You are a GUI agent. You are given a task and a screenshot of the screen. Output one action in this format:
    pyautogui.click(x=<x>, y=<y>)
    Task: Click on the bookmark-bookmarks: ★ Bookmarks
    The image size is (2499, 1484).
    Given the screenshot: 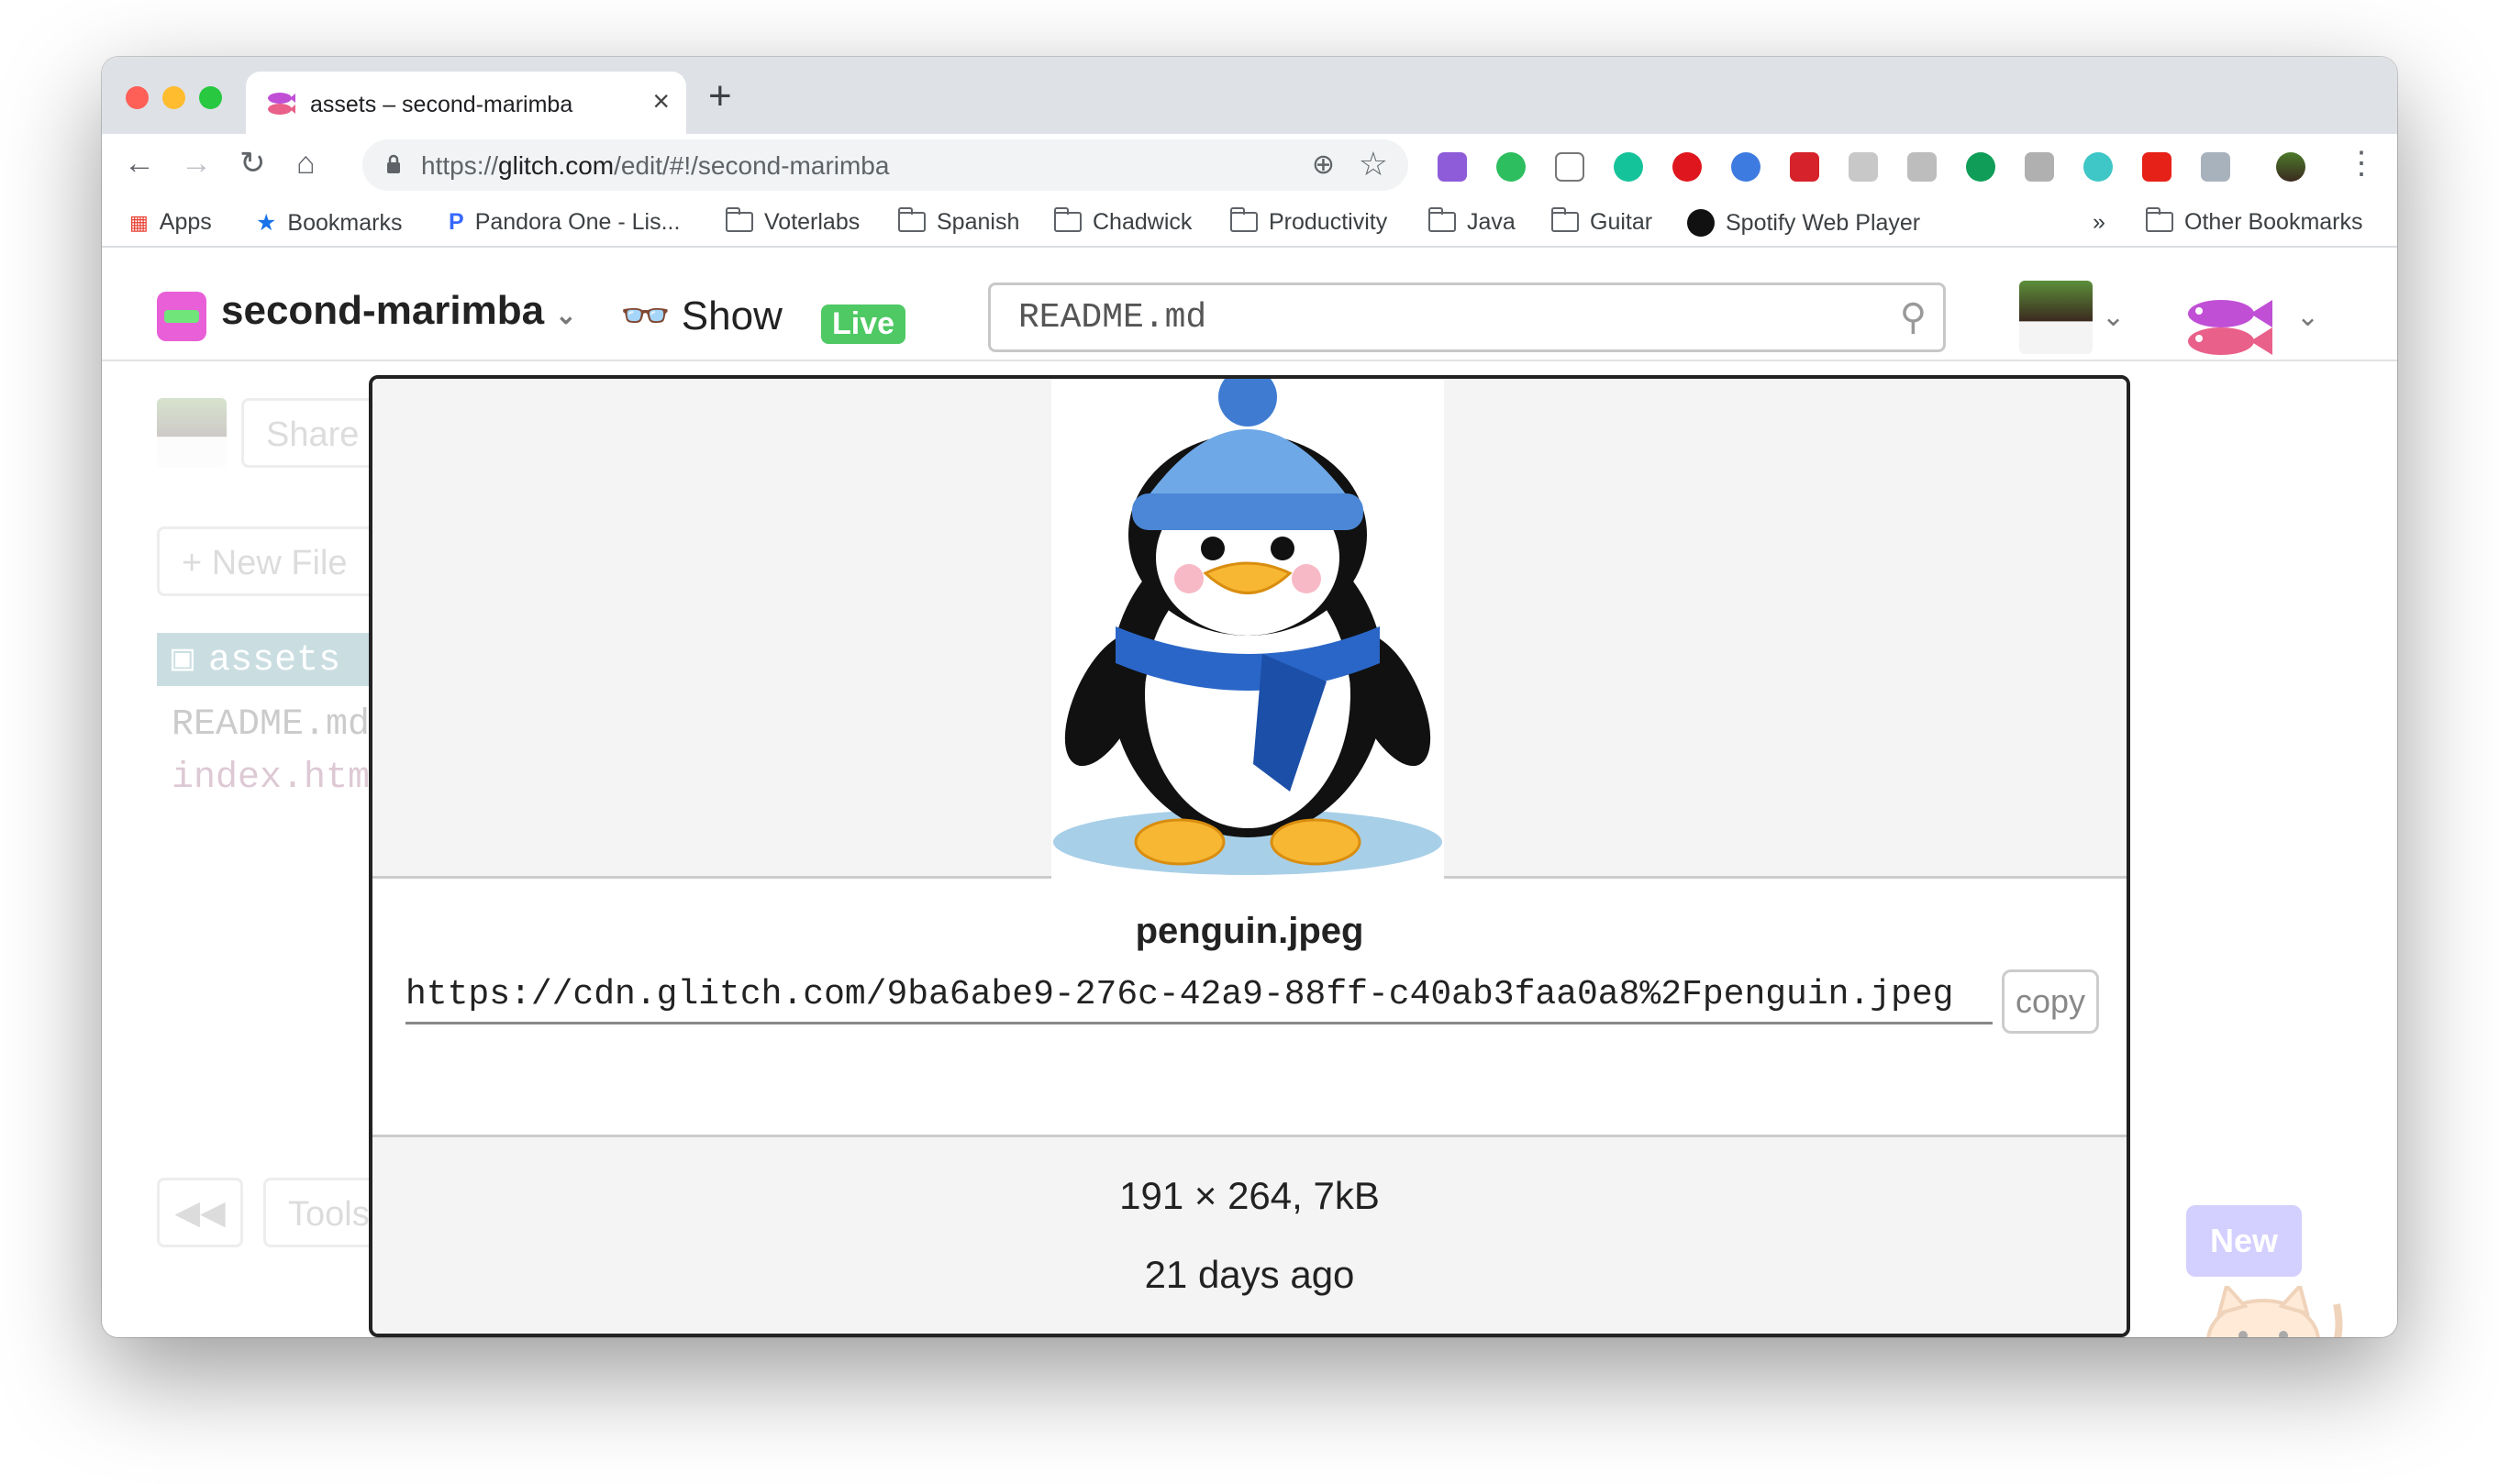 What is the action you would take?
    pyautogui.click(x=329, y=223)
    